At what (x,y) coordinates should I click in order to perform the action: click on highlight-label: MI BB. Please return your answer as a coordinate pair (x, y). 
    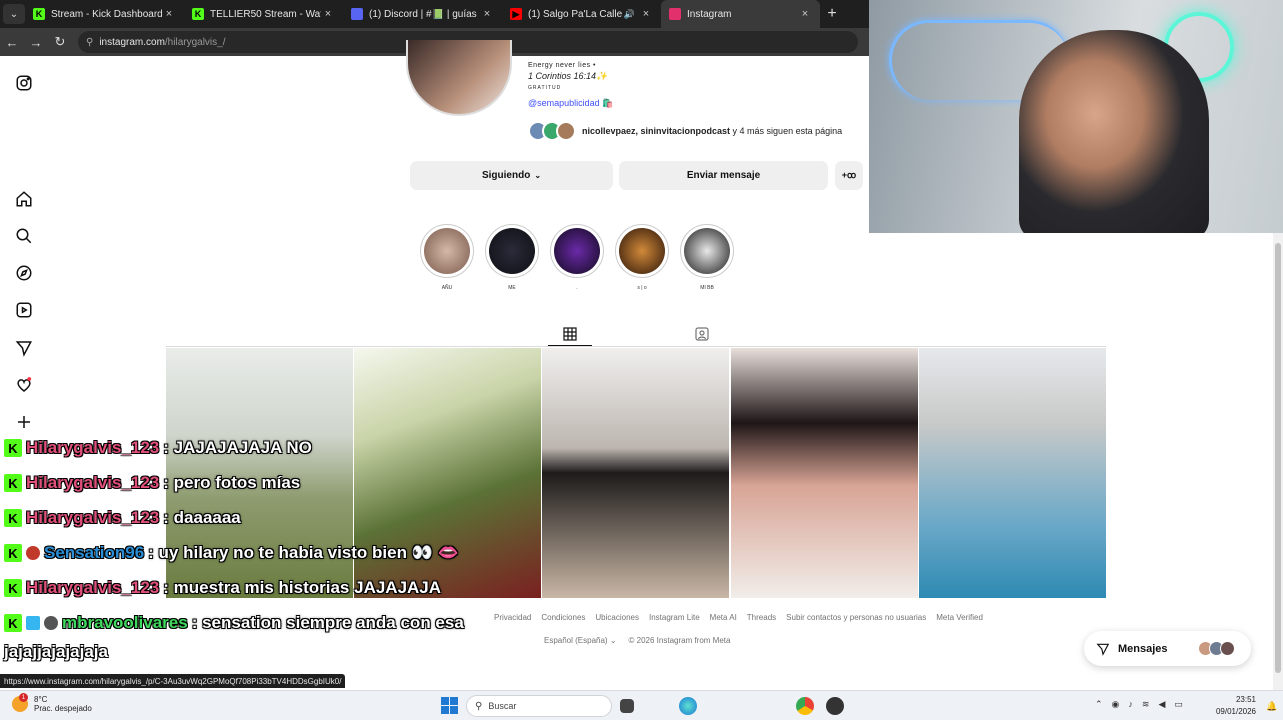
    Looking at the image, I should click on (707, 288).